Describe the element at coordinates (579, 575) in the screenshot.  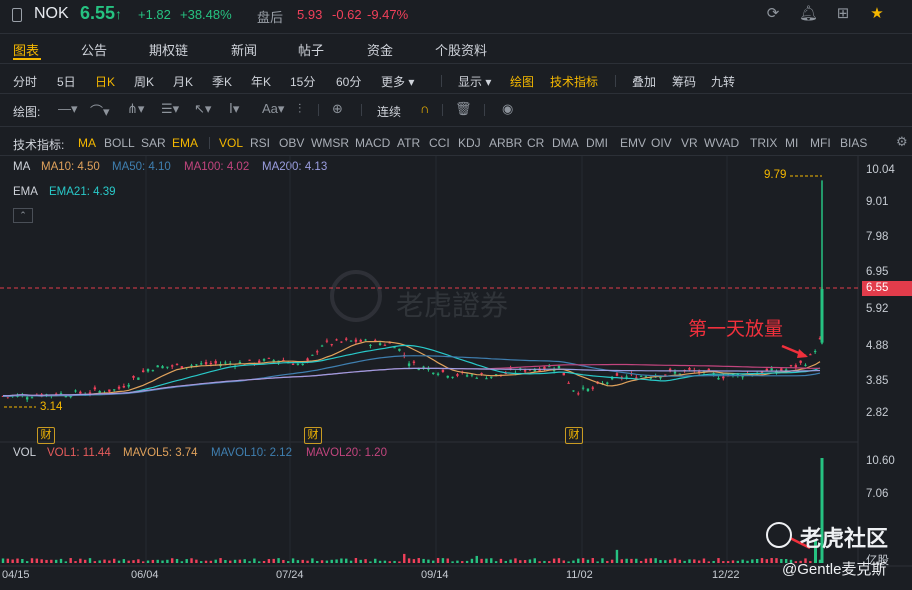
I see `date-label: 11/02` at that location.